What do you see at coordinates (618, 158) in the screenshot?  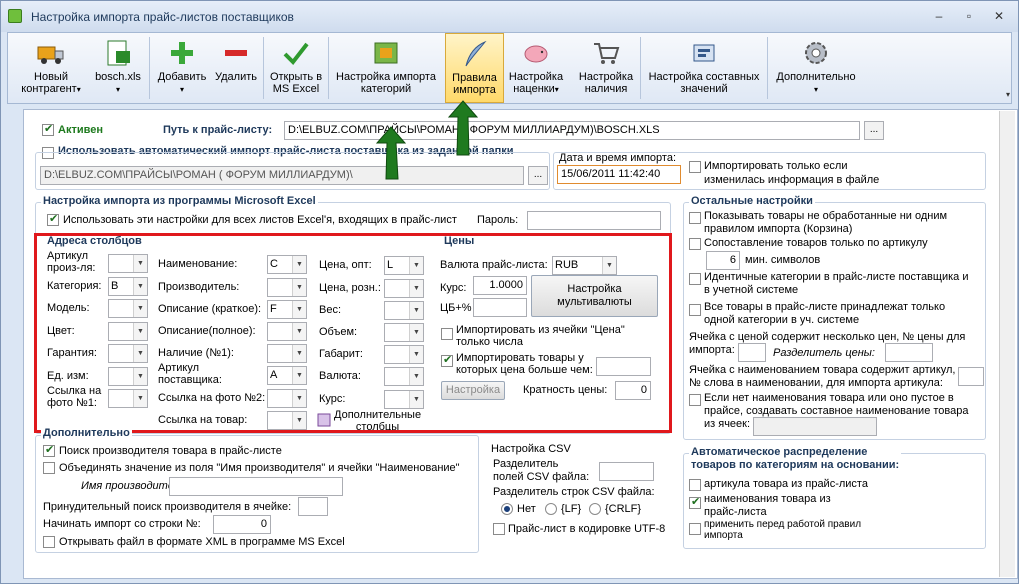 I see `import-date-label: Дата и время импорта:` at bounding box center [618, 158].